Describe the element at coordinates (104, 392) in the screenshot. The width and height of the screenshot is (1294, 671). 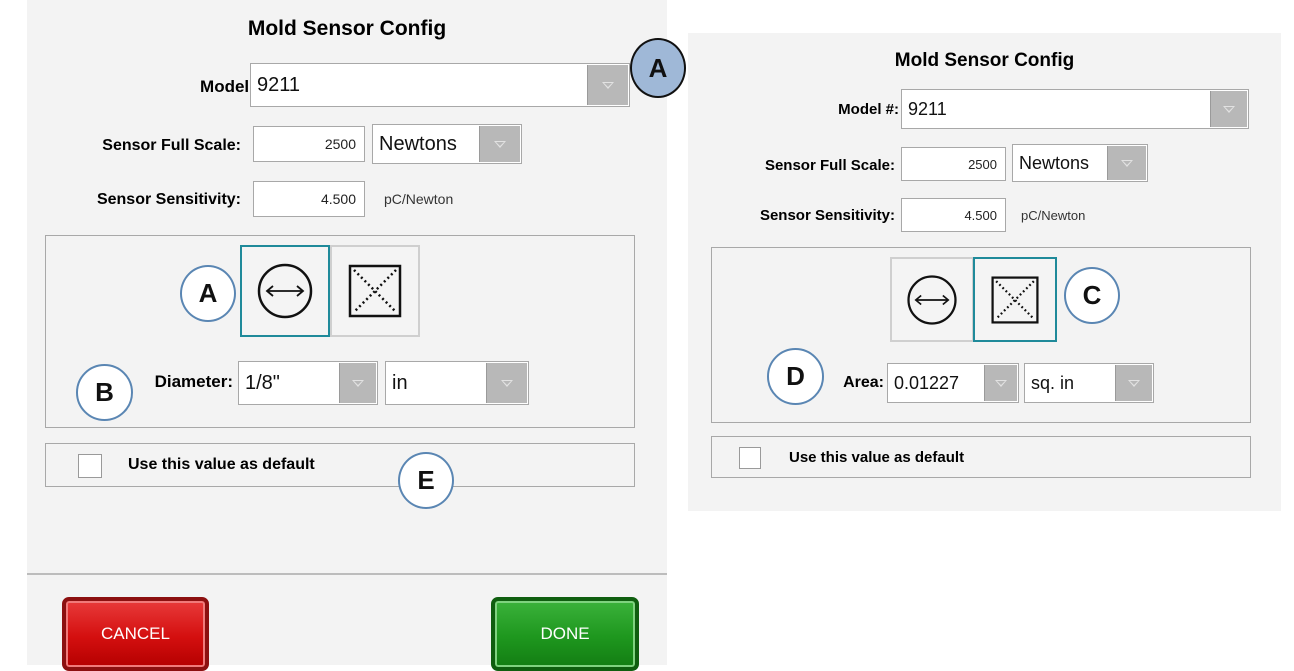
I see `callout-b-diameter: B` at that location.